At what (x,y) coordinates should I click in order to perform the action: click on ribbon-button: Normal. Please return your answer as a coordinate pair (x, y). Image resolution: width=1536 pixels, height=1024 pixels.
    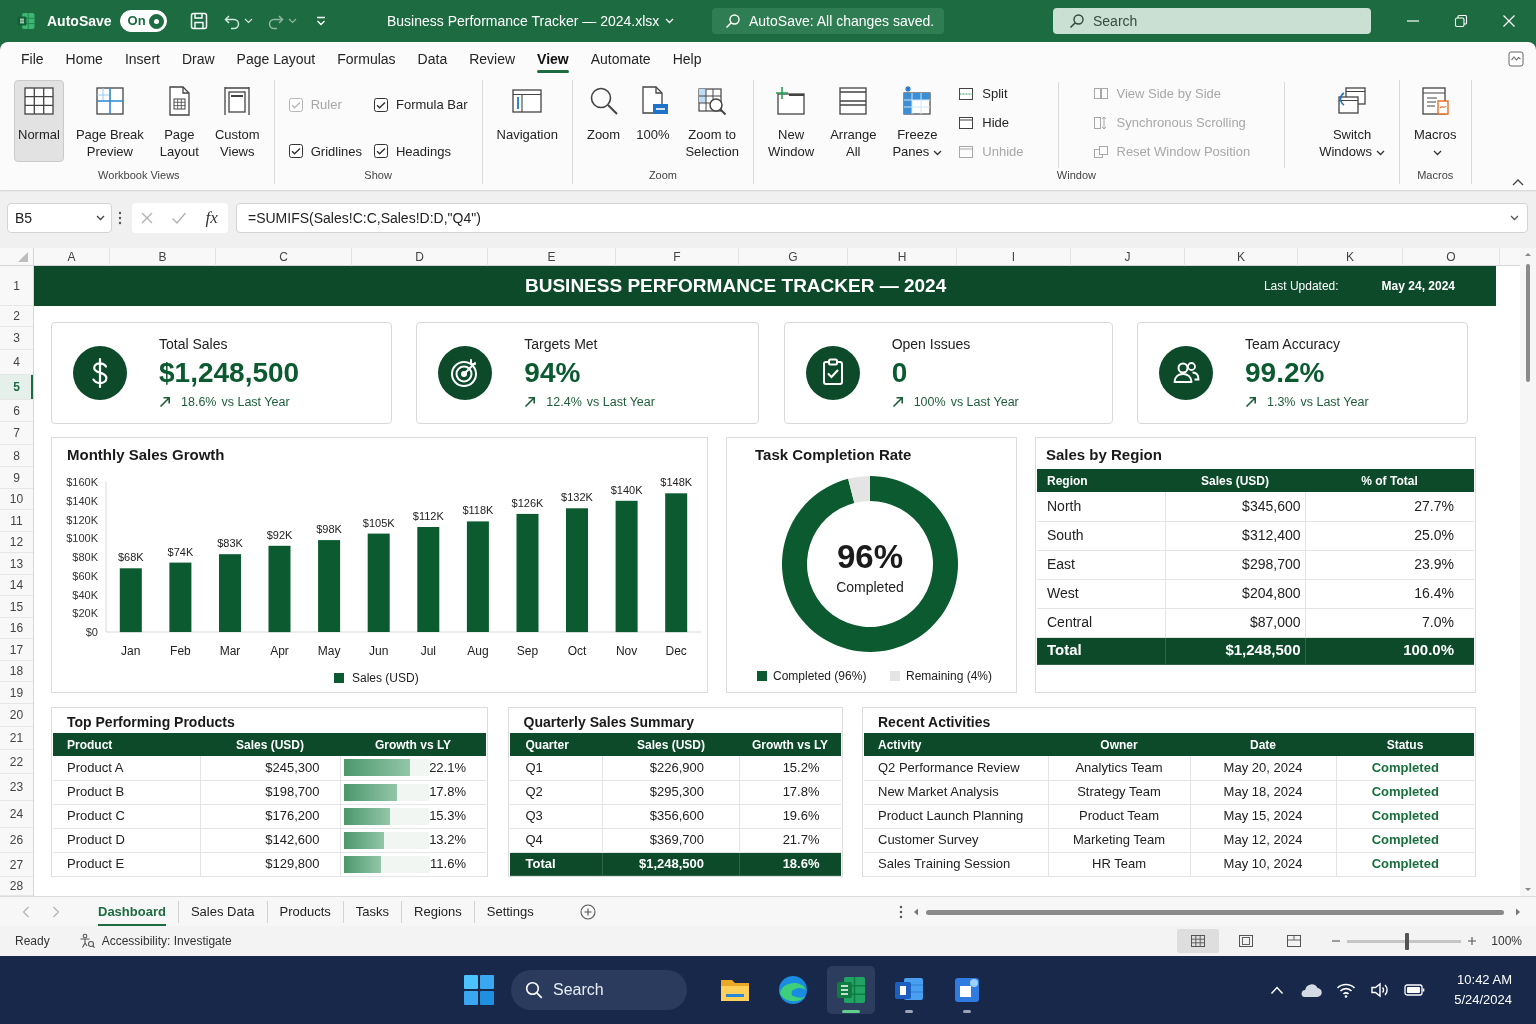
    Looking at the image, I should click on (39, 121).